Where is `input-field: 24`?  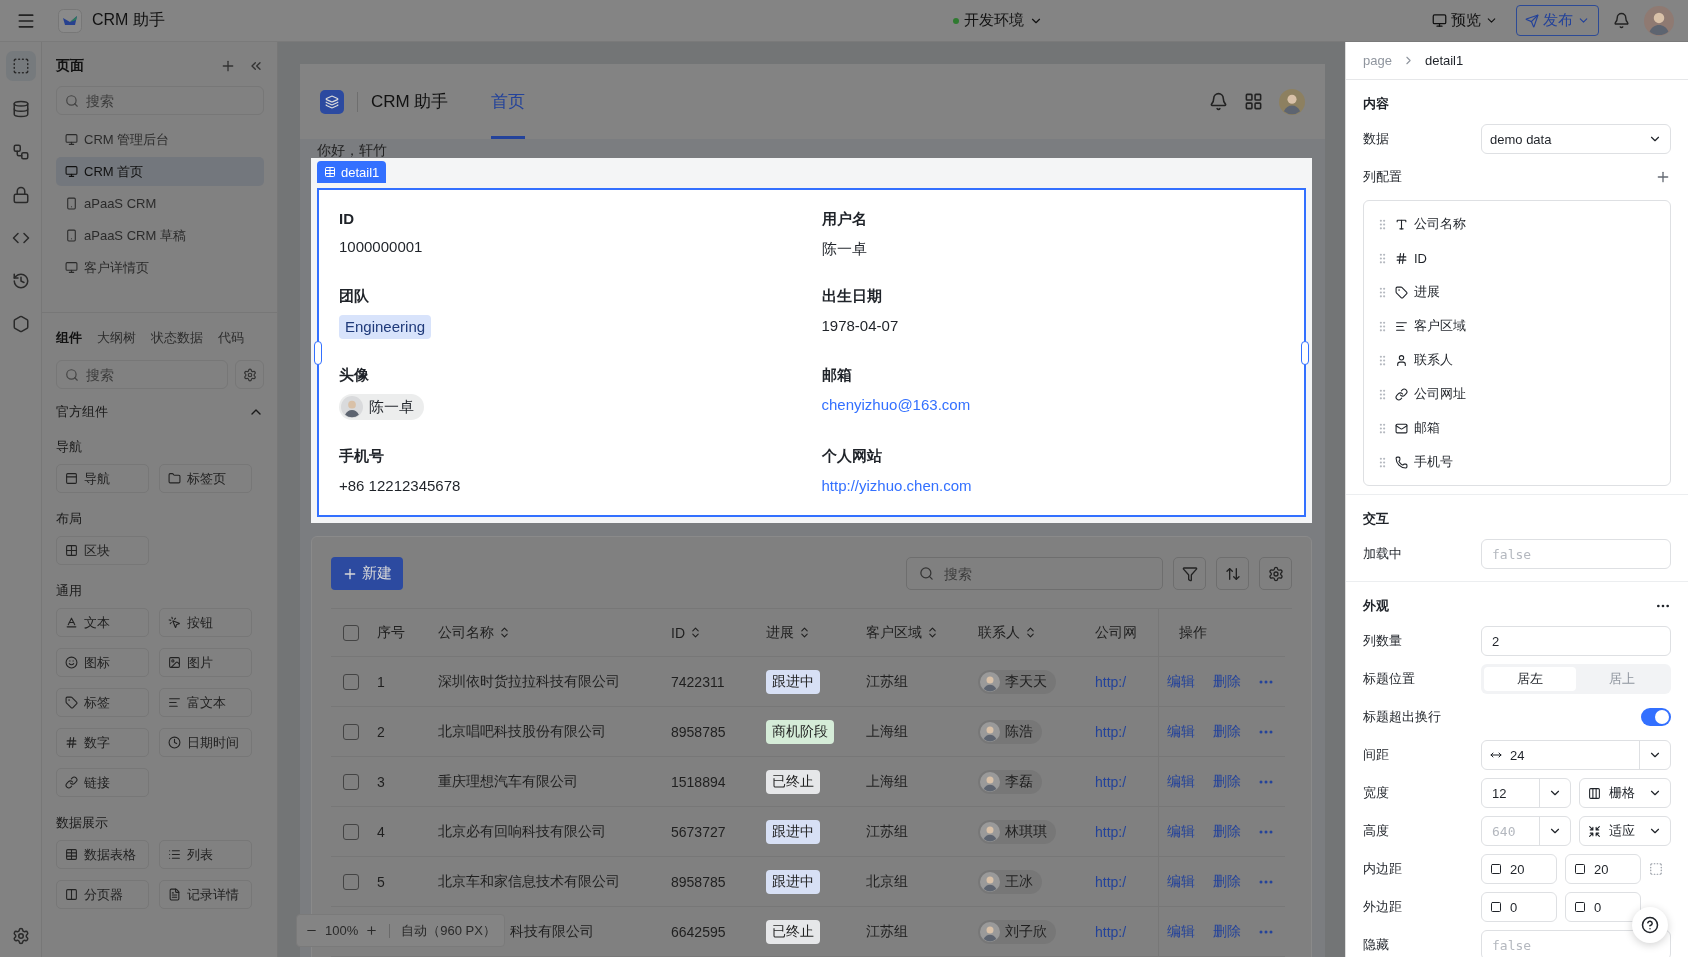
input-field: 24 is located at coordinates (1576, 755).